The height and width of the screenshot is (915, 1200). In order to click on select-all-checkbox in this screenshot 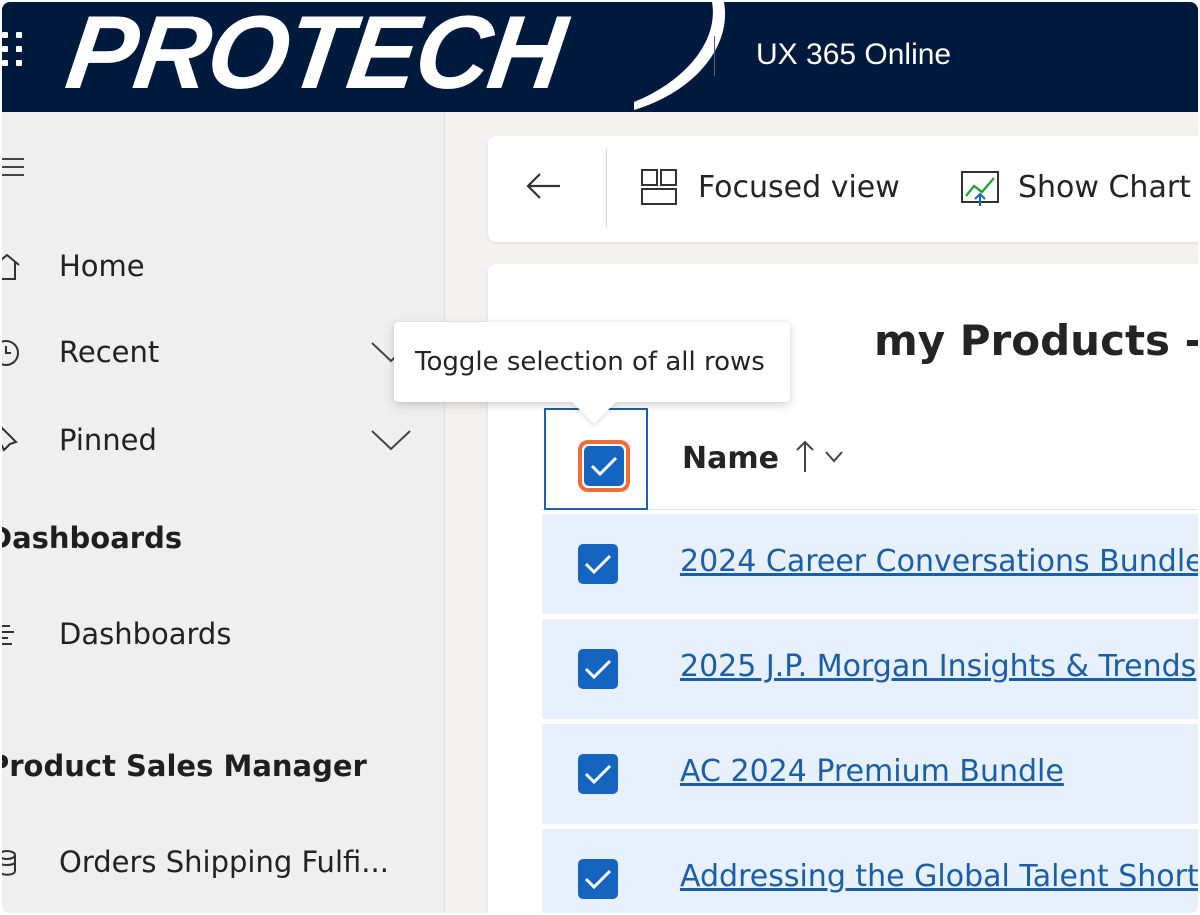, I will do `click(604, 466)`.